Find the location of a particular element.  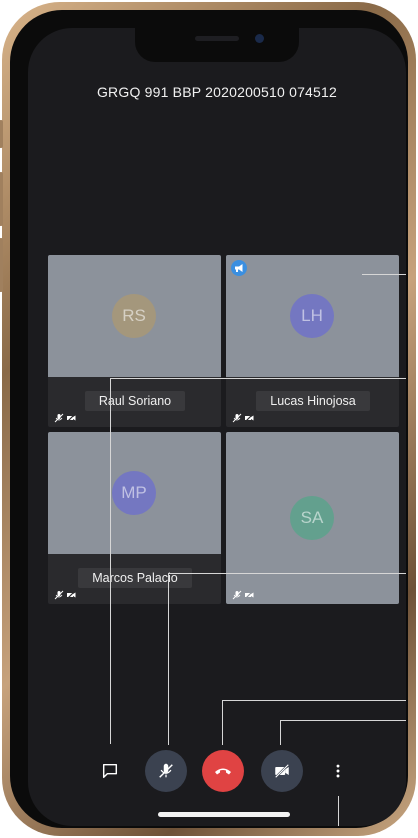

chat-icon is located at coordinates (110, 771).